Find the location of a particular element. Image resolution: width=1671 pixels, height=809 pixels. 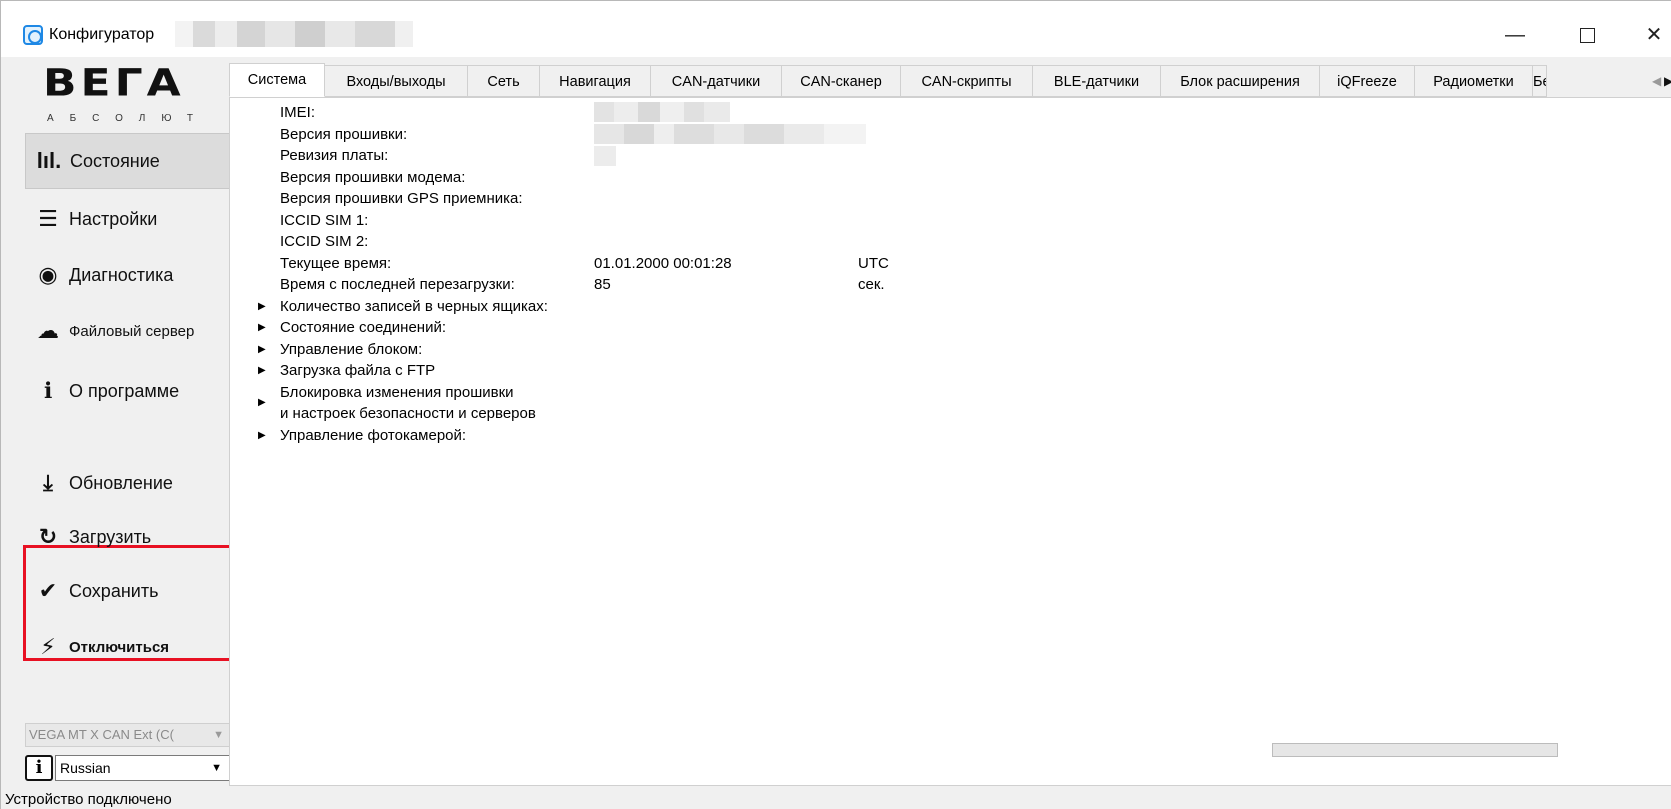

tab-more: Бе is located at coordinates (1540, 81).